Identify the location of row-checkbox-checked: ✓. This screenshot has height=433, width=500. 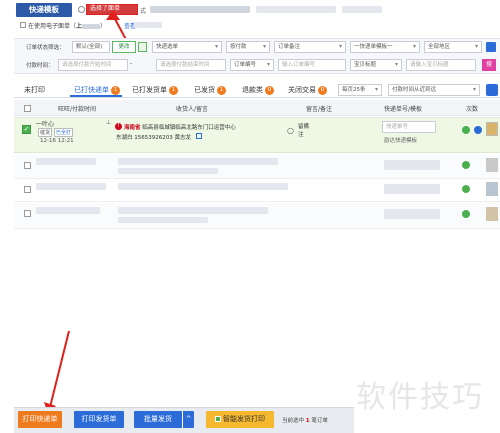
(26, 129).